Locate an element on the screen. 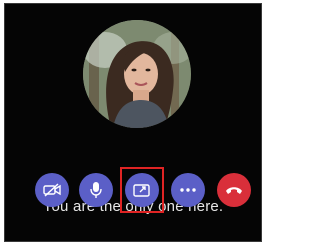 This screenshot has width=320, height=245. microphone-button is located at coordinates (96, 190).